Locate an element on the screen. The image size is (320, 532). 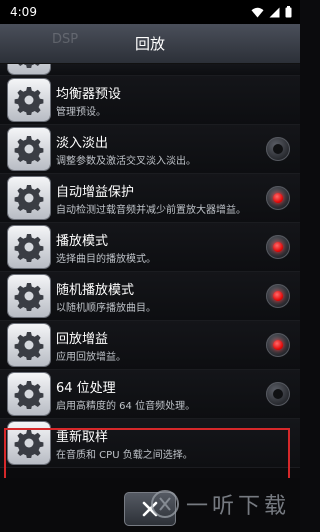
list-item-shuffle-mode: 随机播放模式 以随机顺序播放曲目。 is located at coordinates (150, 296).